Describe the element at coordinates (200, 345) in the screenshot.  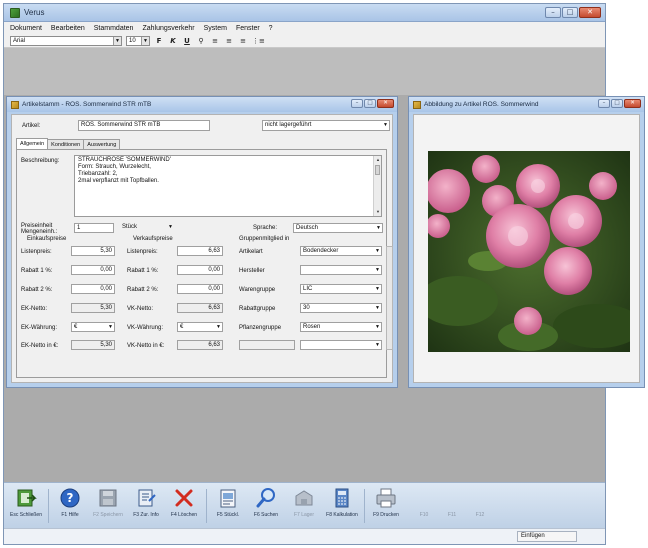
I see `vk-netto-eur-field: 6,63` at that location.